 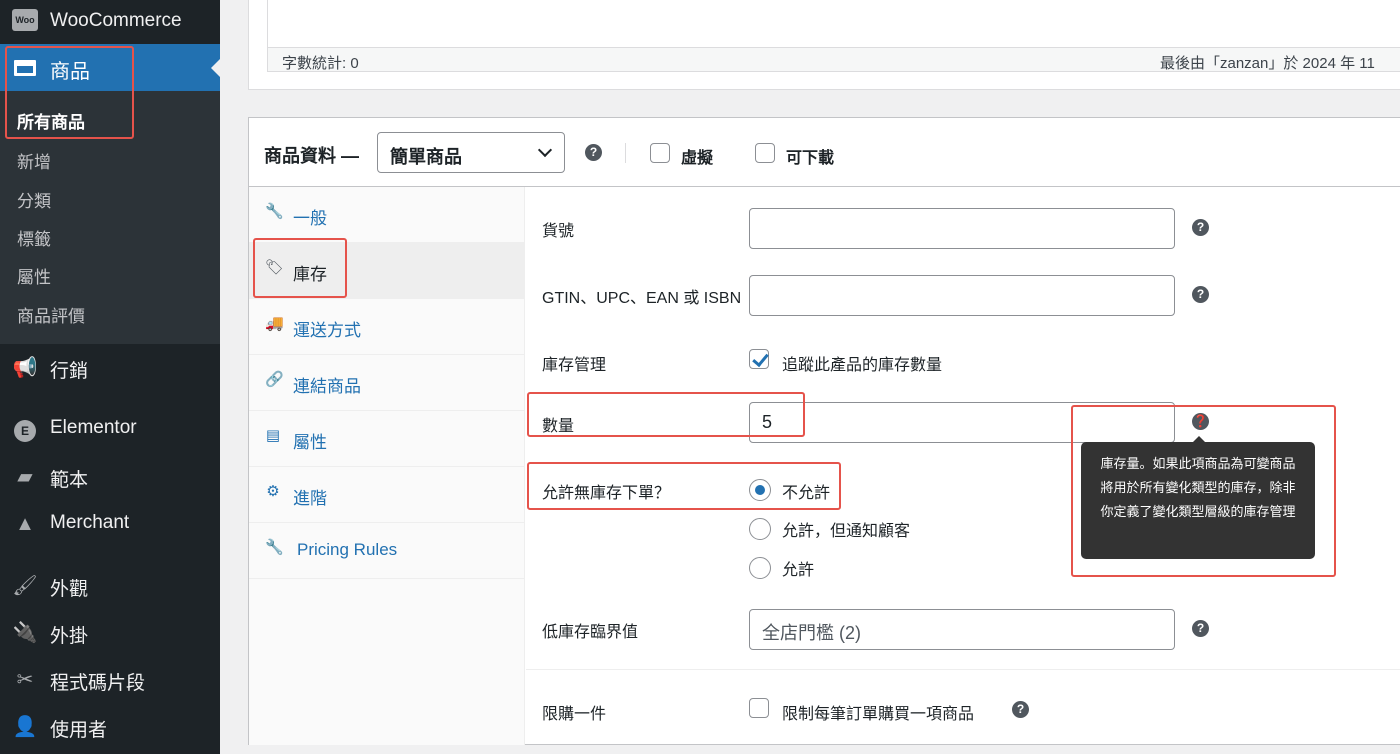 I want to click on sidebar-item-marketing: 📢 行銷, so click(x=110, y=368).